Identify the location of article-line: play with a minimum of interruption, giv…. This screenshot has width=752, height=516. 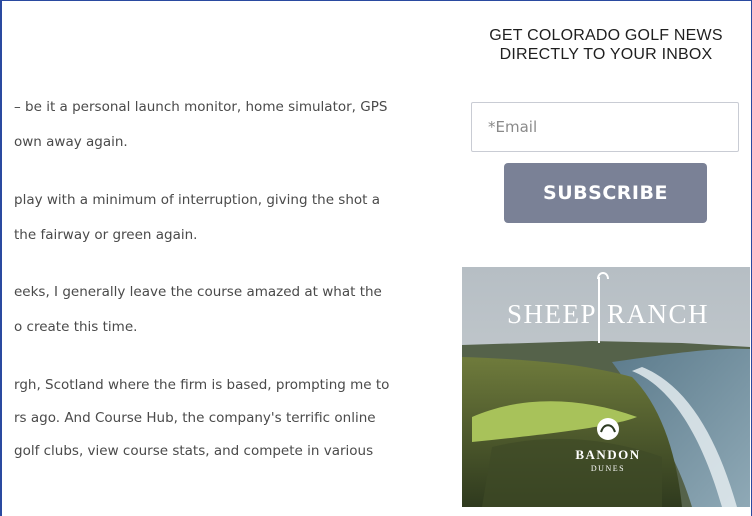
(197, 200).